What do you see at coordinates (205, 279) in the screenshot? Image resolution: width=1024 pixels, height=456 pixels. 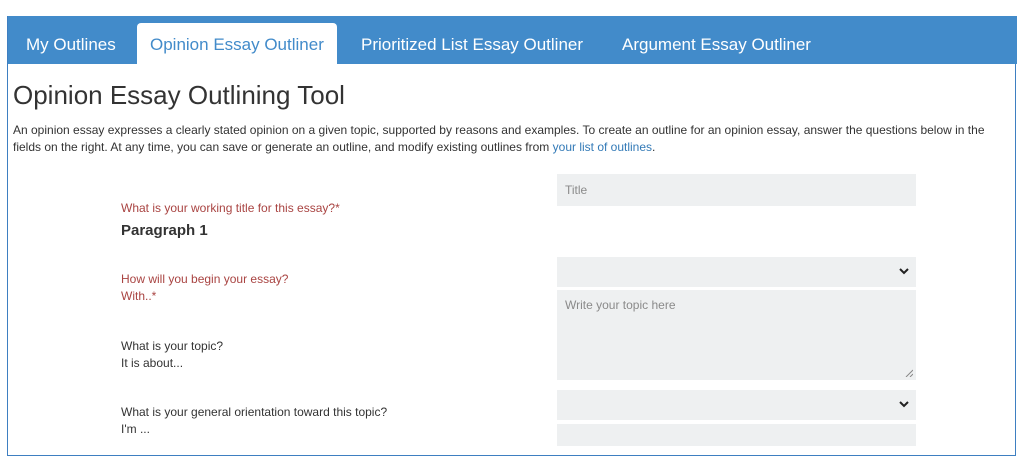 I see `begin-question-line1: How will you begin your essay?` at bounding box center [205, 279].